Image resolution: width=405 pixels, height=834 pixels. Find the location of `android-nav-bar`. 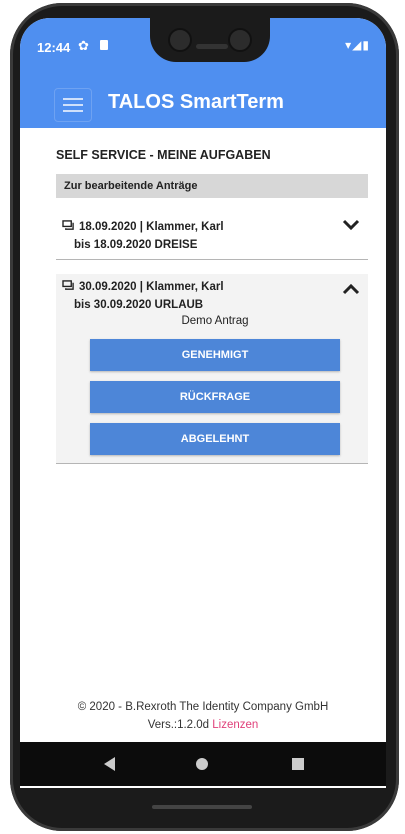

android-nav-bar is located at coordinates (203, 764).